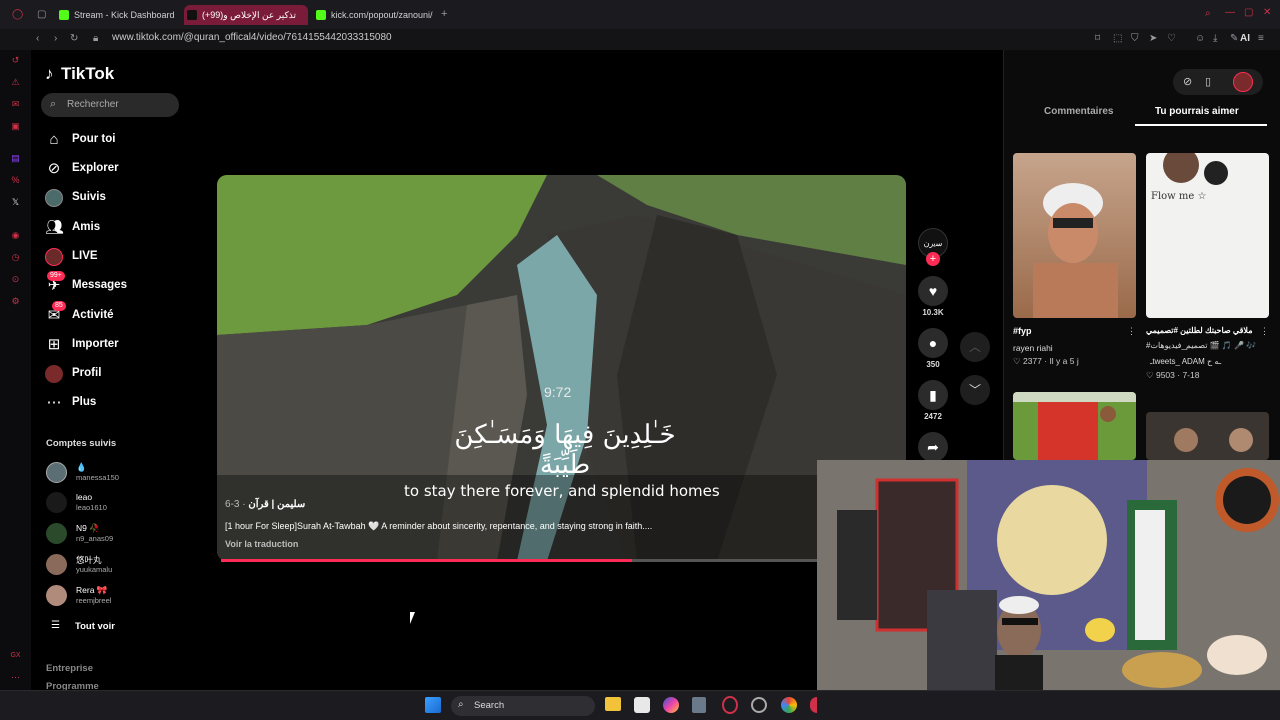 The image size is (1280, 720). What do you see at coordinates (79, 74) in the screenshot?
I see `tiktok-logo: ♪ TikTok` at bounding box center [79, 74].